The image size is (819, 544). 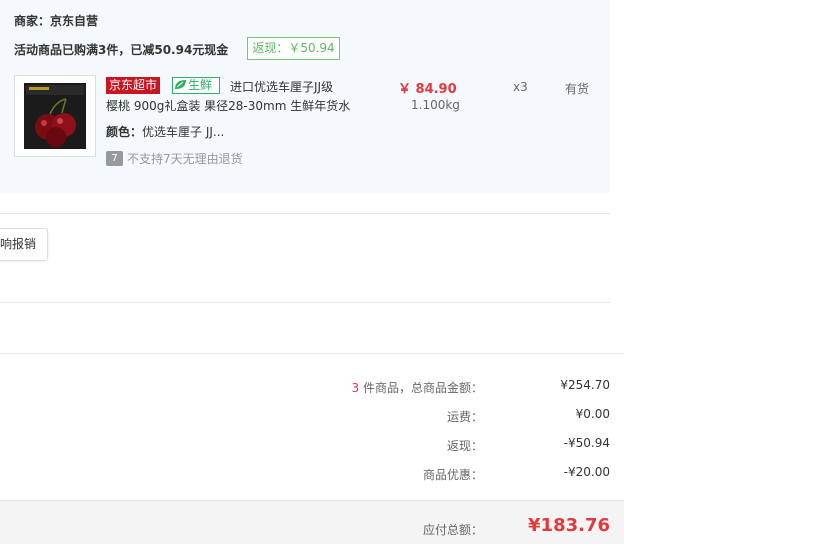 I want to click on total-label: 应付总额：, so click(x=452, y=530).